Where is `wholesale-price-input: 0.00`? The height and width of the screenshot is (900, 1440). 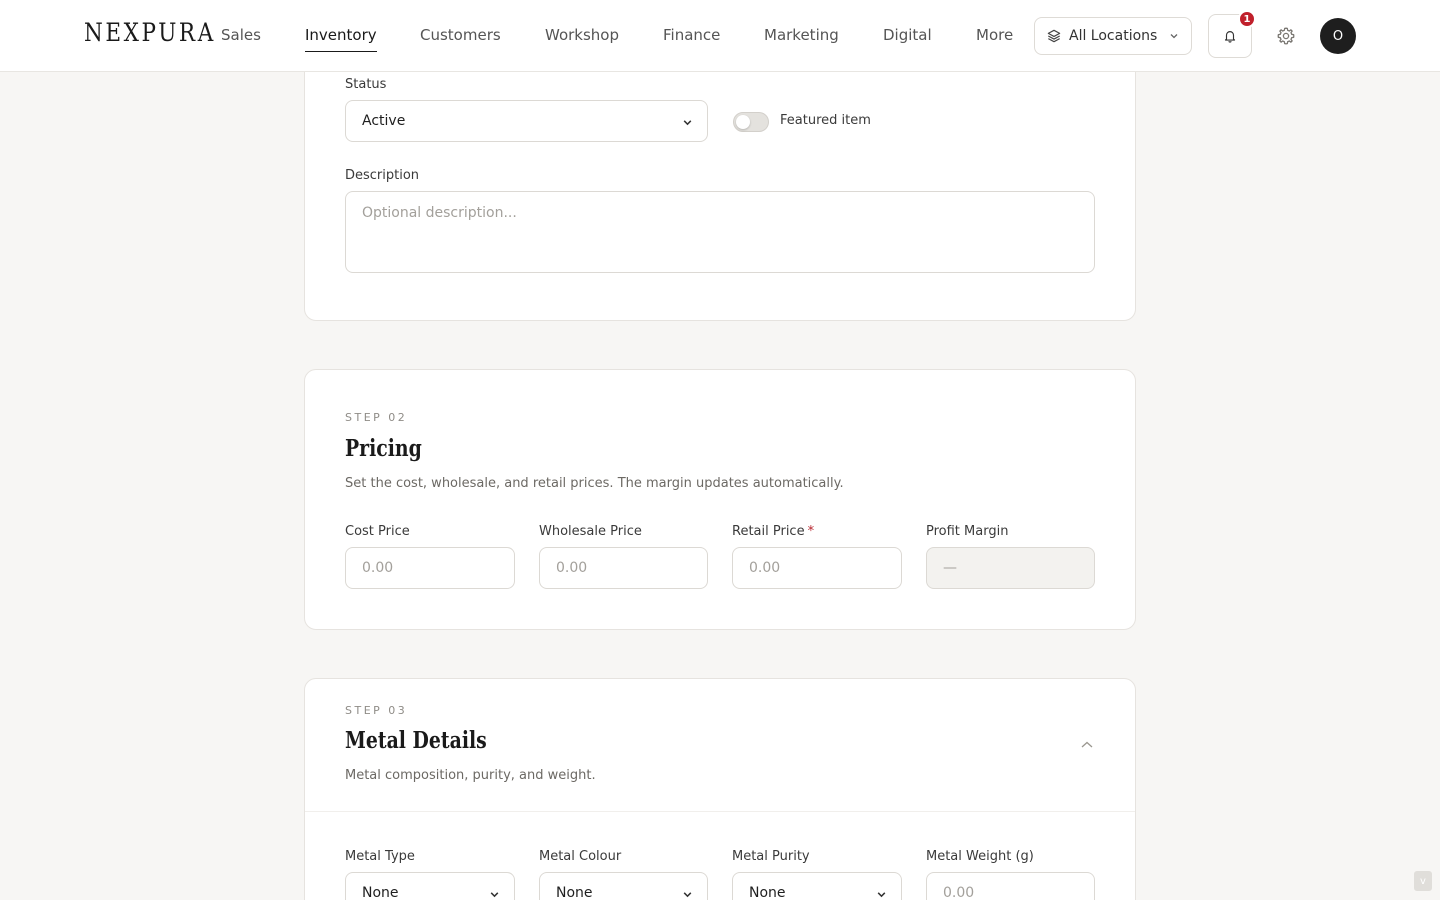 wholesale-price-input: 0.00 is located at coordinates (623, 568).